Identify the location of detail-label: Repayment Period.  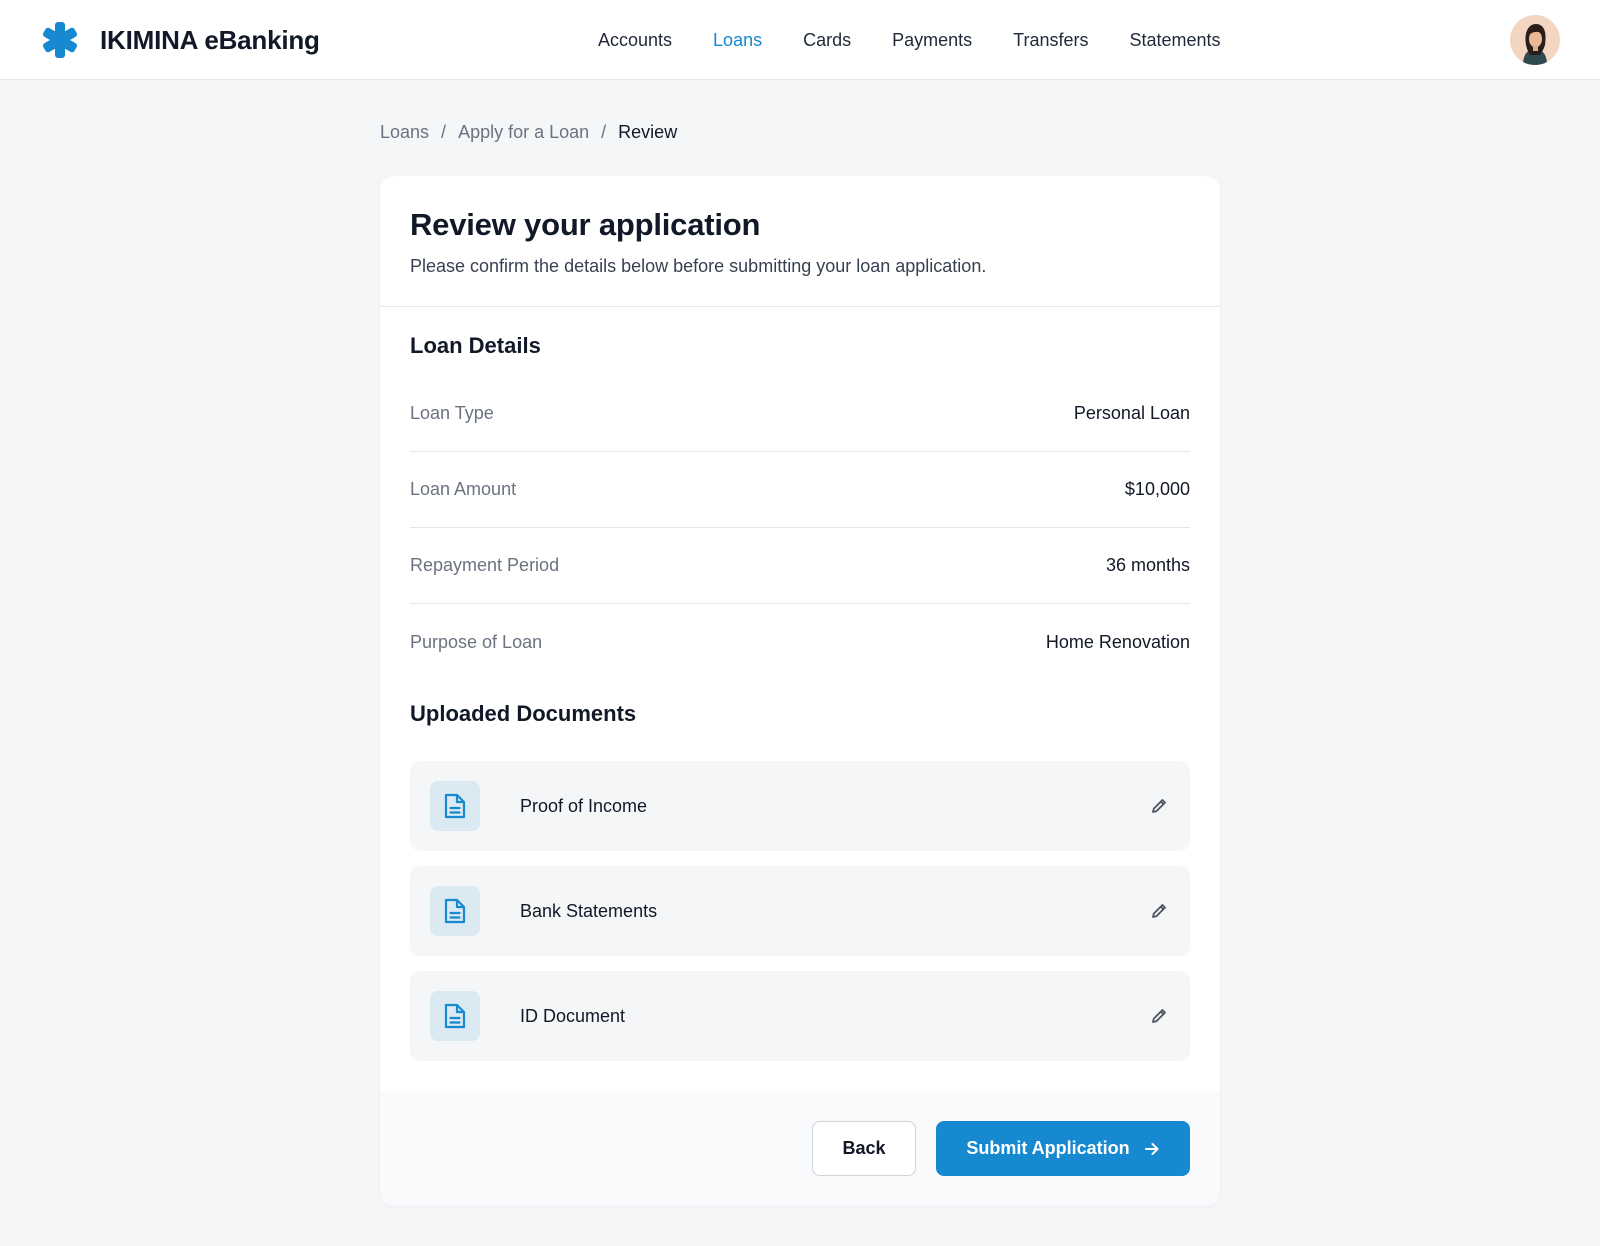
(485, 565).